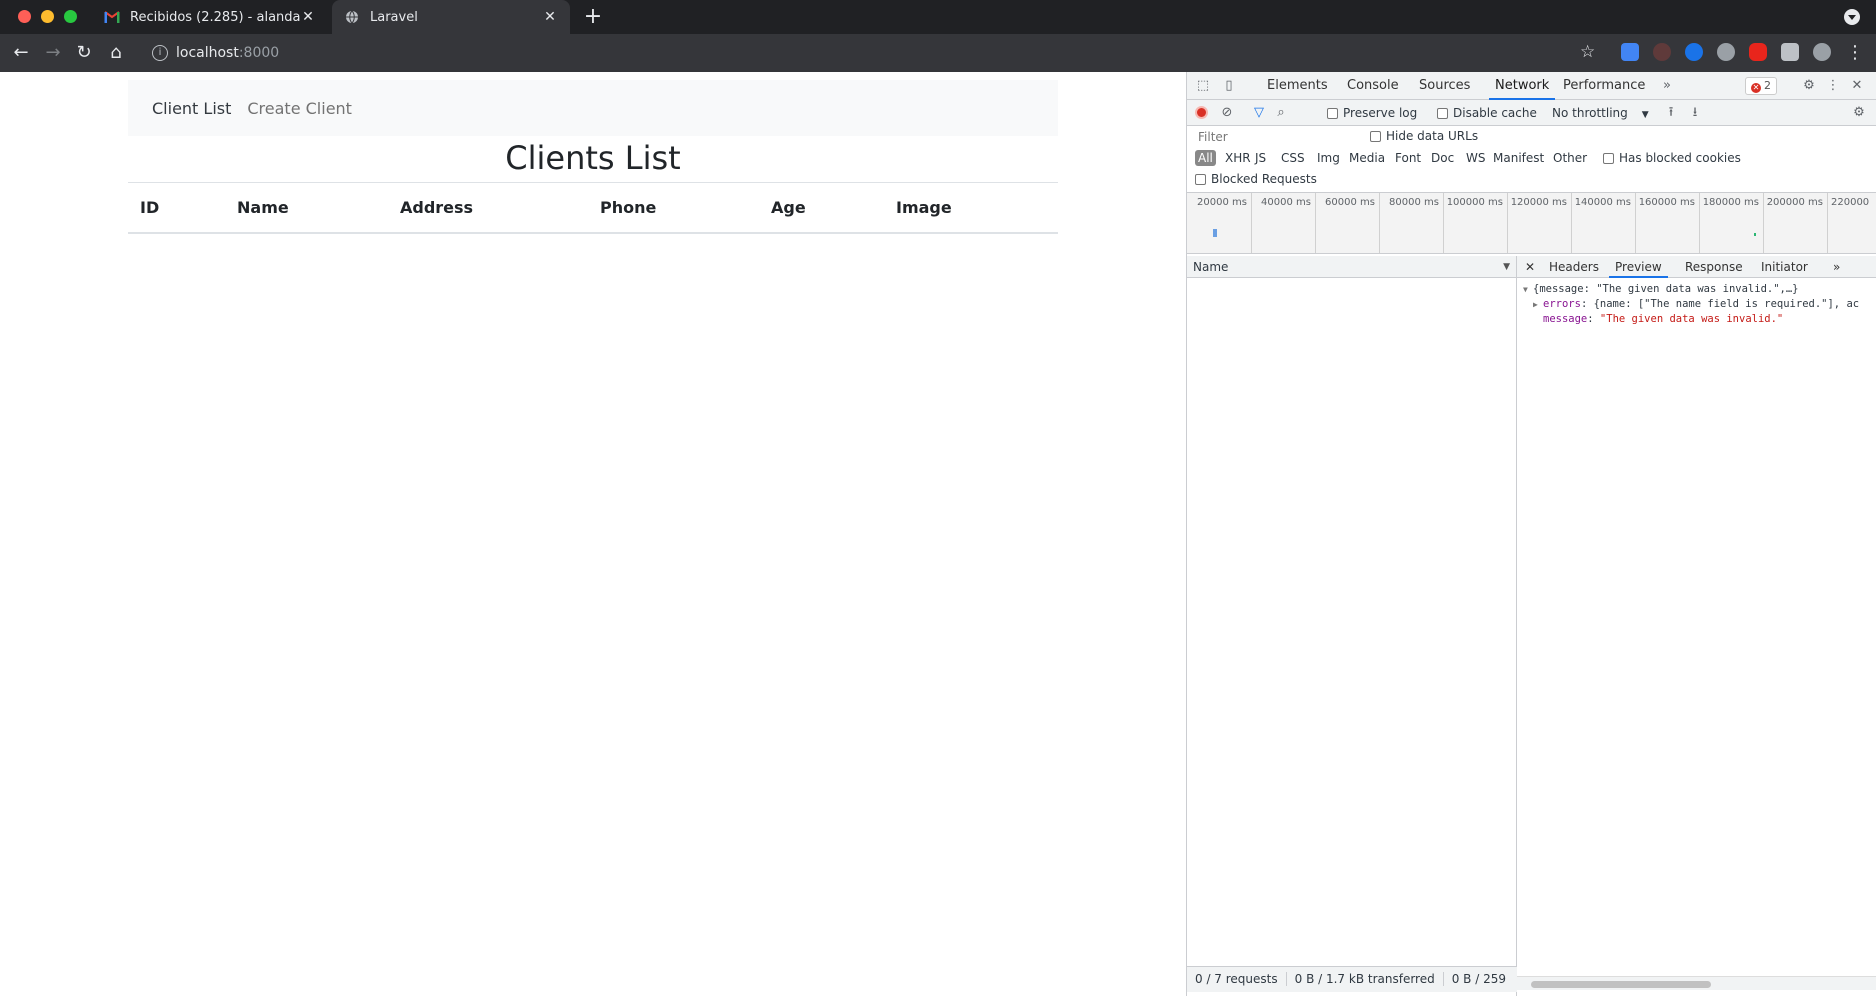  What do you see at coordinates (1259, 113) in the screenshot?
I see `filter-icon: ▽` at bounding box center [1259, 113].